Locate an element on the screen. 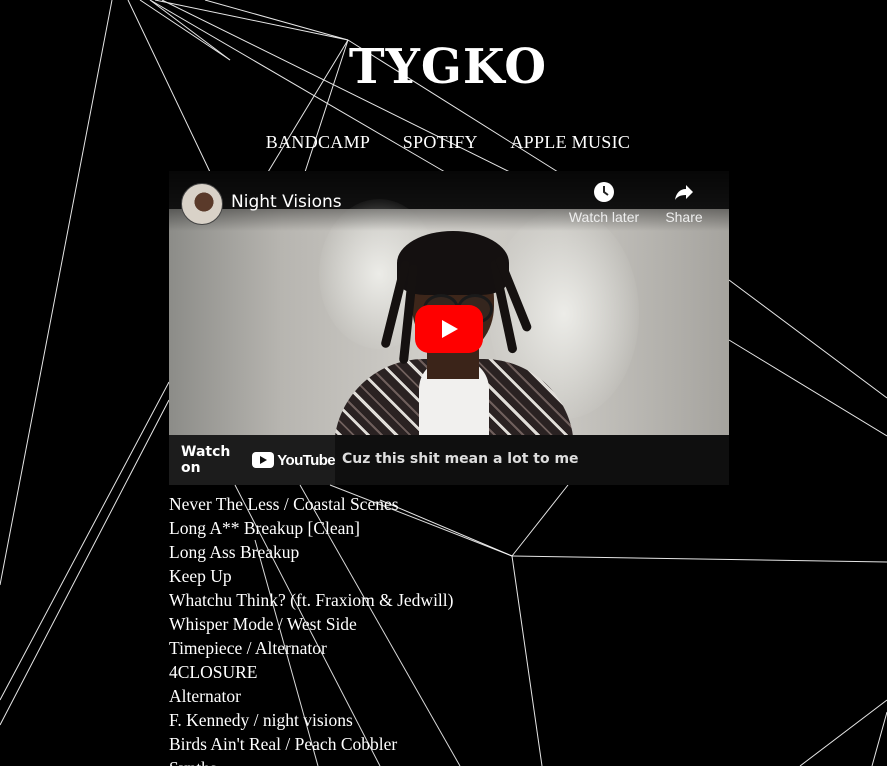  track-item: Synths is located at coordinates (311, 761).